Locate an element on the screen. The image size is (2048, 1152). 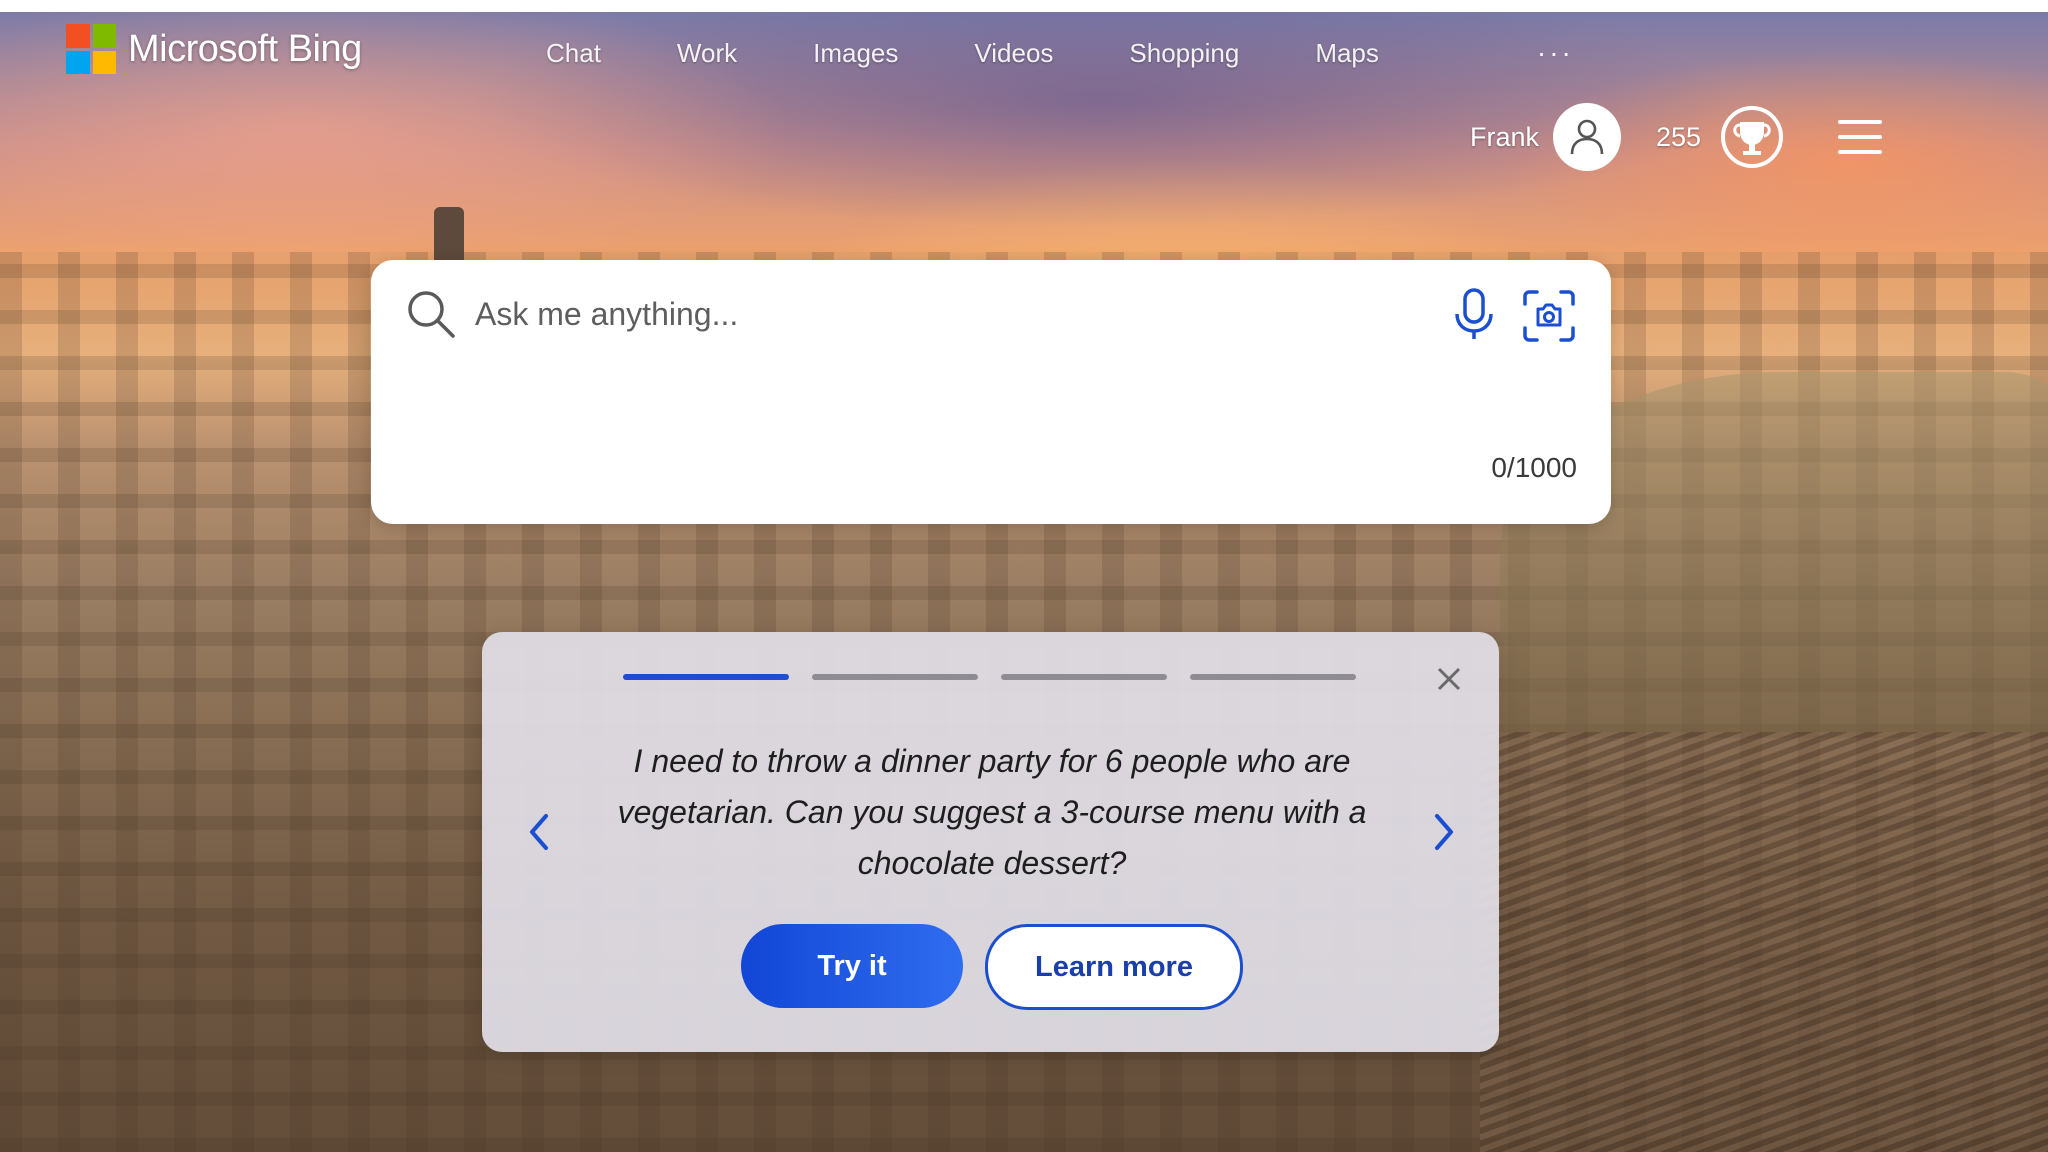
nav-more-button: ··· is located at coordinates (1555, 53).